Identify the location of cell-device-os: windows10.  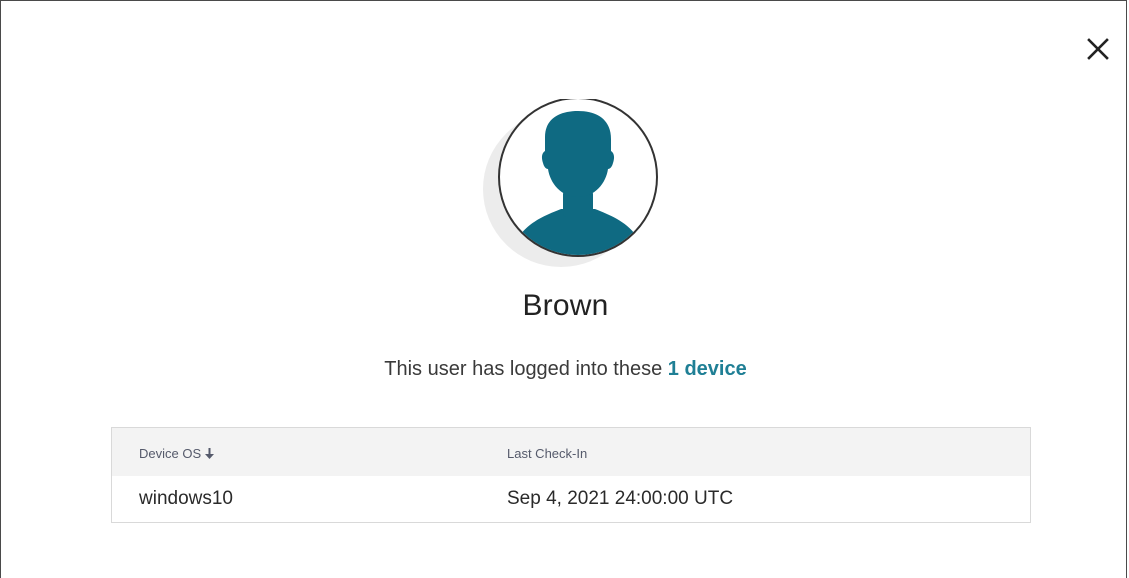
(186, 498).